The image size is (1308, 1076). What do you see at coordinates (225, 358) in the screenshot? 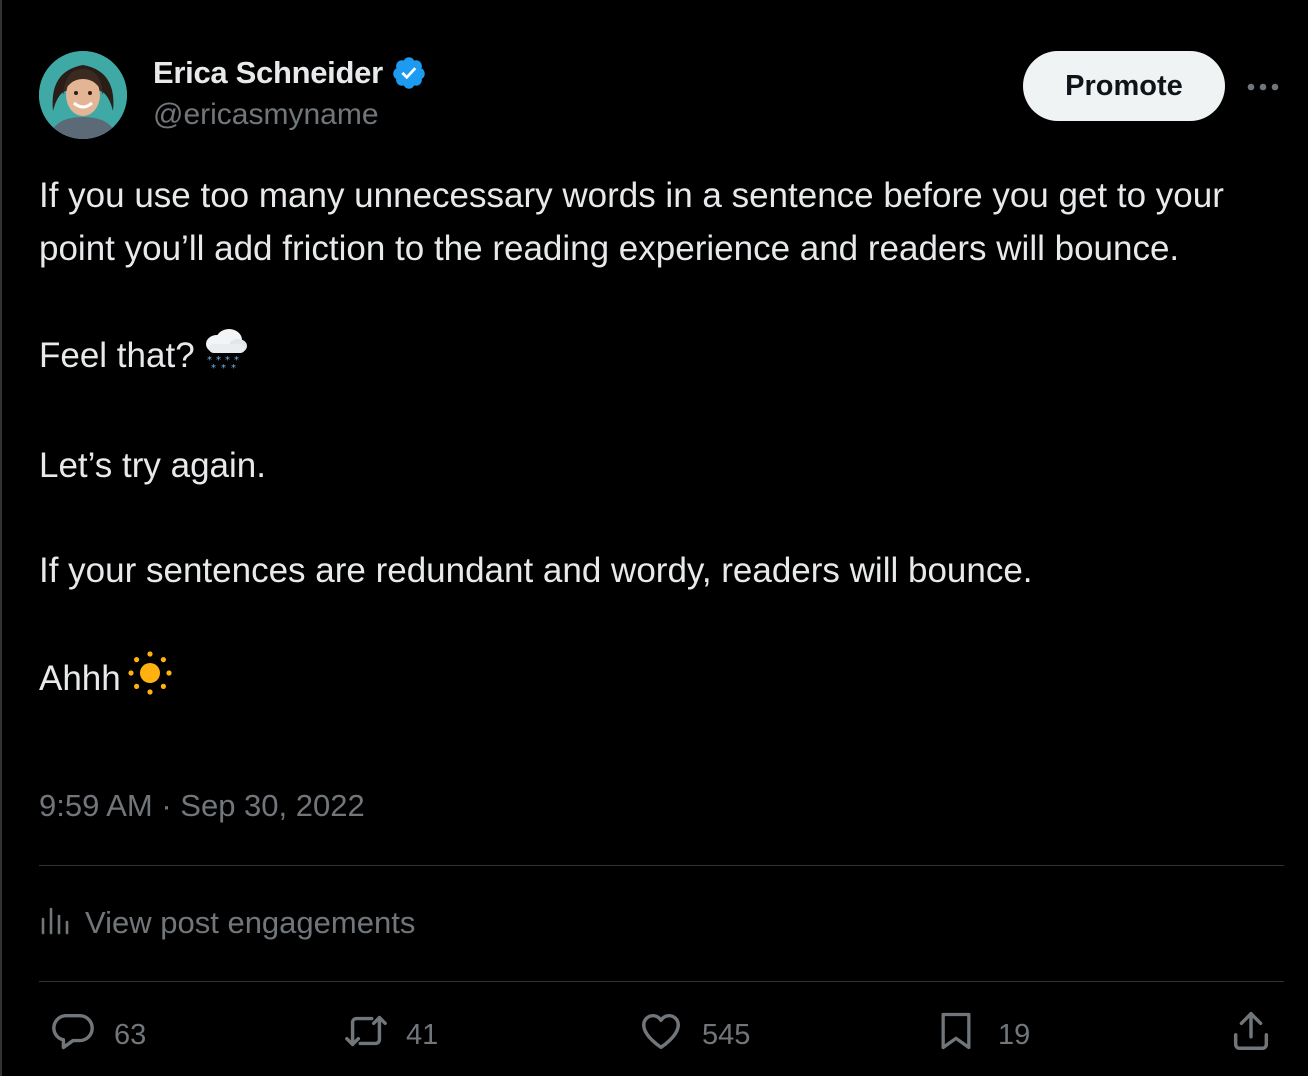
I see `snow-cloud-emoji-icon: * * * * * * *` at bounding box center [225, 358].